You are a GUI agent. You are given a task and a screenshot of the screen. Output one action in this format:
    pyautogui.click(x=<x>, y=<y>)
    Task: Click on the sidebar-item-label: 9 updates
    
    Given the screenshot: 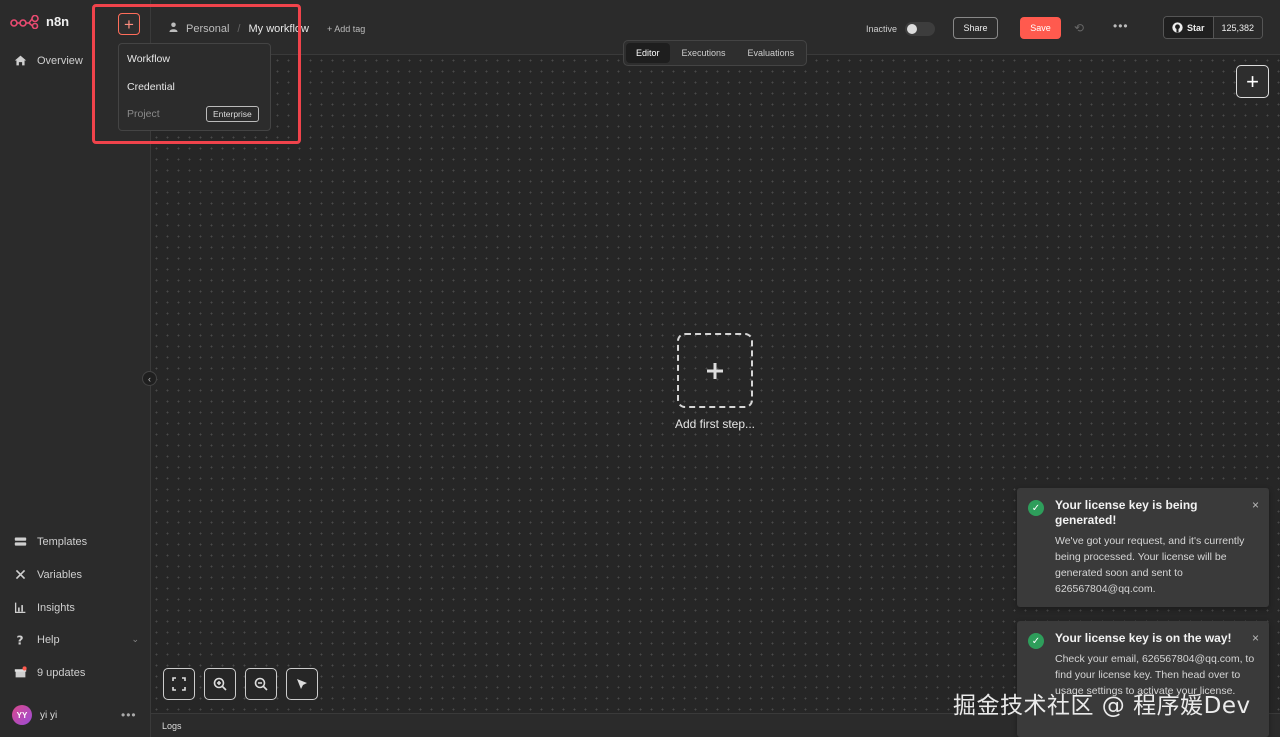 What is the action you would take?
    pyautogui.click(x=61, y=672)
    